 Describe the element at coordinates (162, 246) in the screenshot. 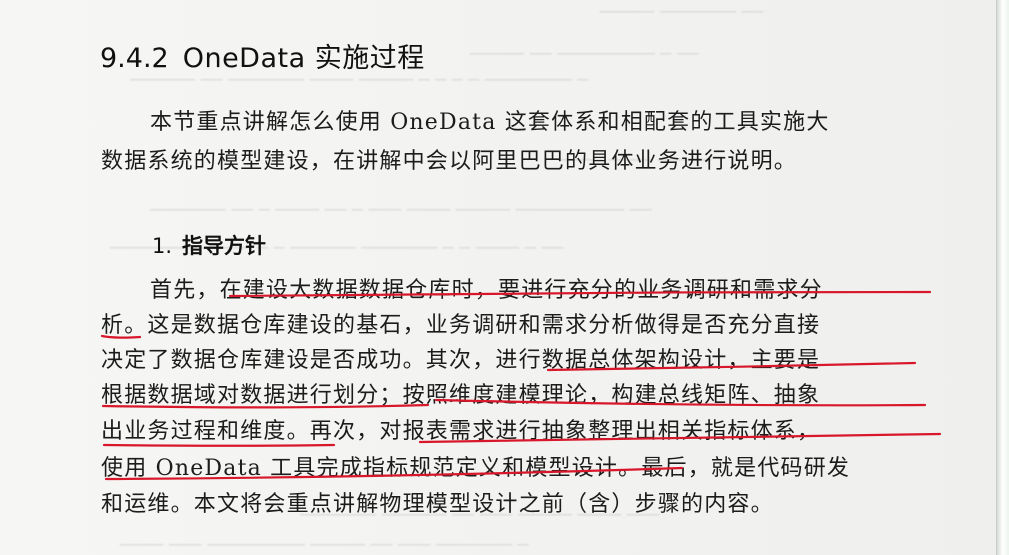

I see `subsection-index: 1.` at that location.